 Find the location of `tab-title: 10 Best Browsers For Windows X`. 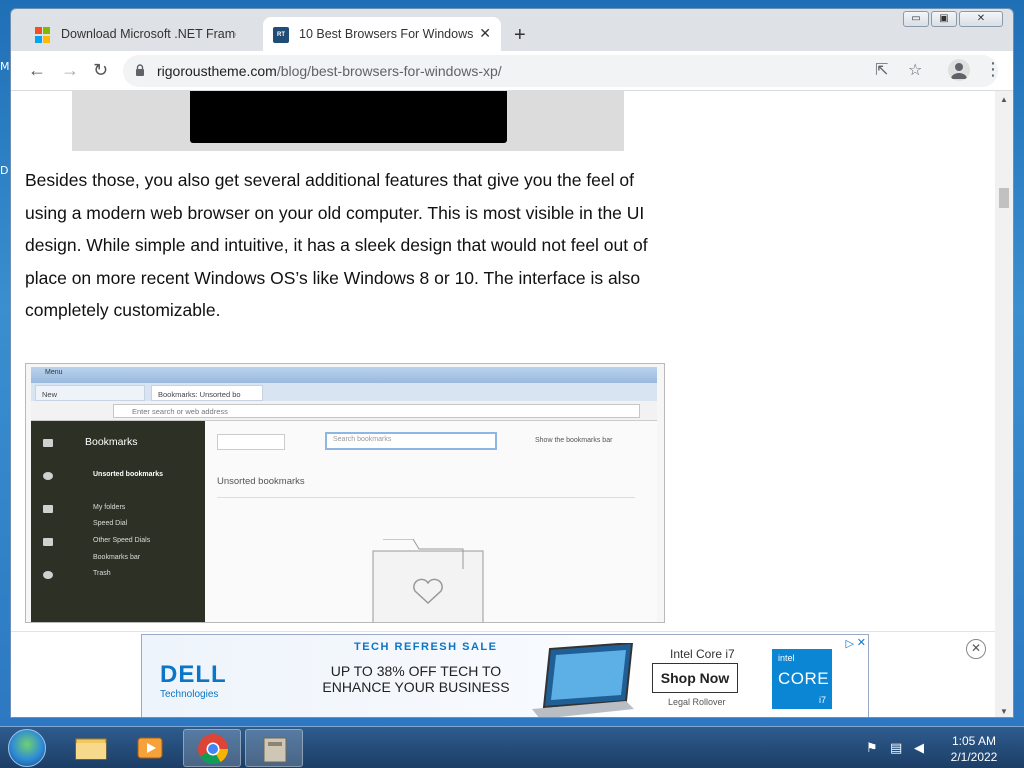

tab-title: 10 Best Browsers For Windows X is located at coordinates (386, 34).